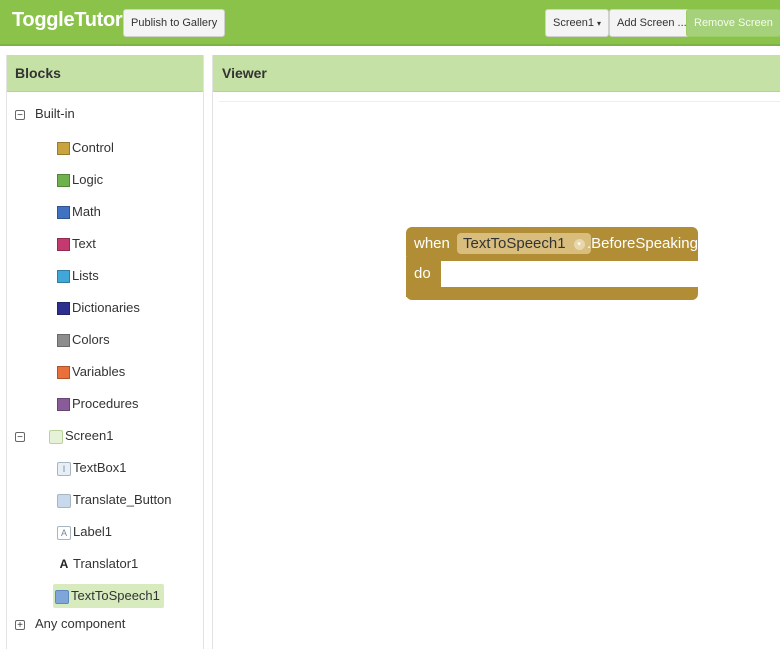  I want to click on expand-icon: +, so click(20, 624).